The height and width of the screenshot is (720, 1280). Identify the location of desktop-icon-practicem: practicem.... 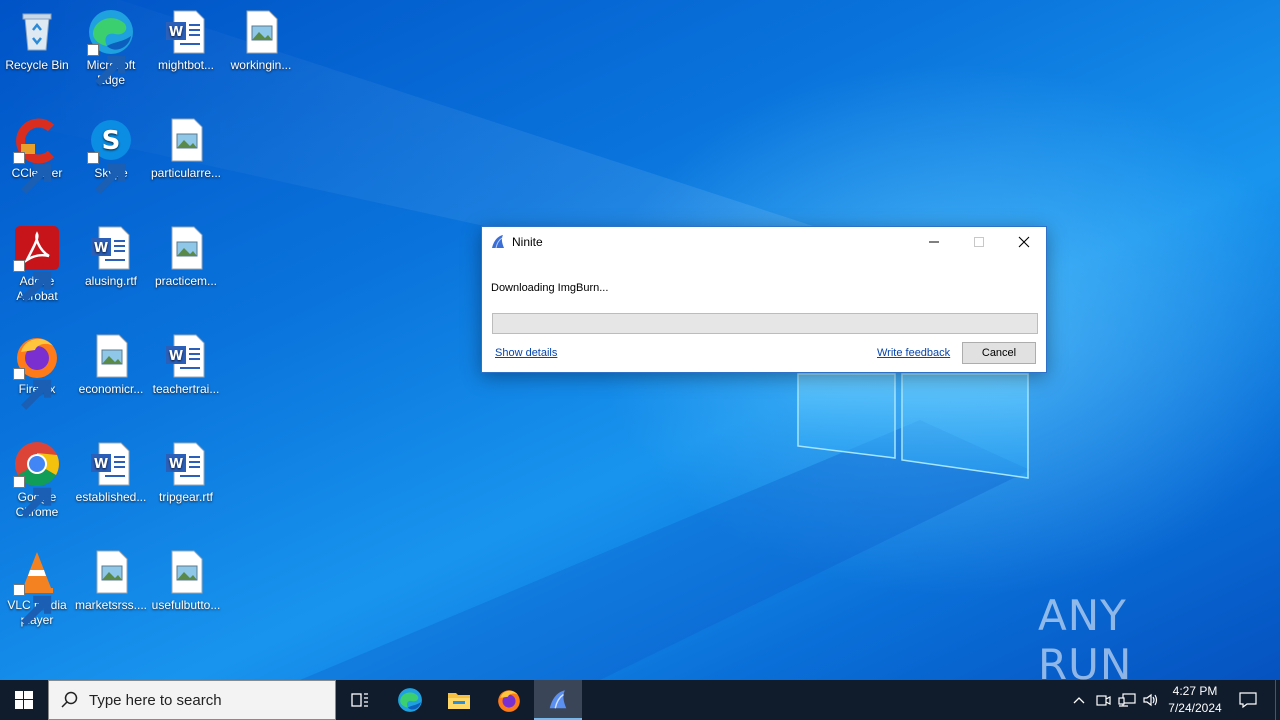
(186, 256).